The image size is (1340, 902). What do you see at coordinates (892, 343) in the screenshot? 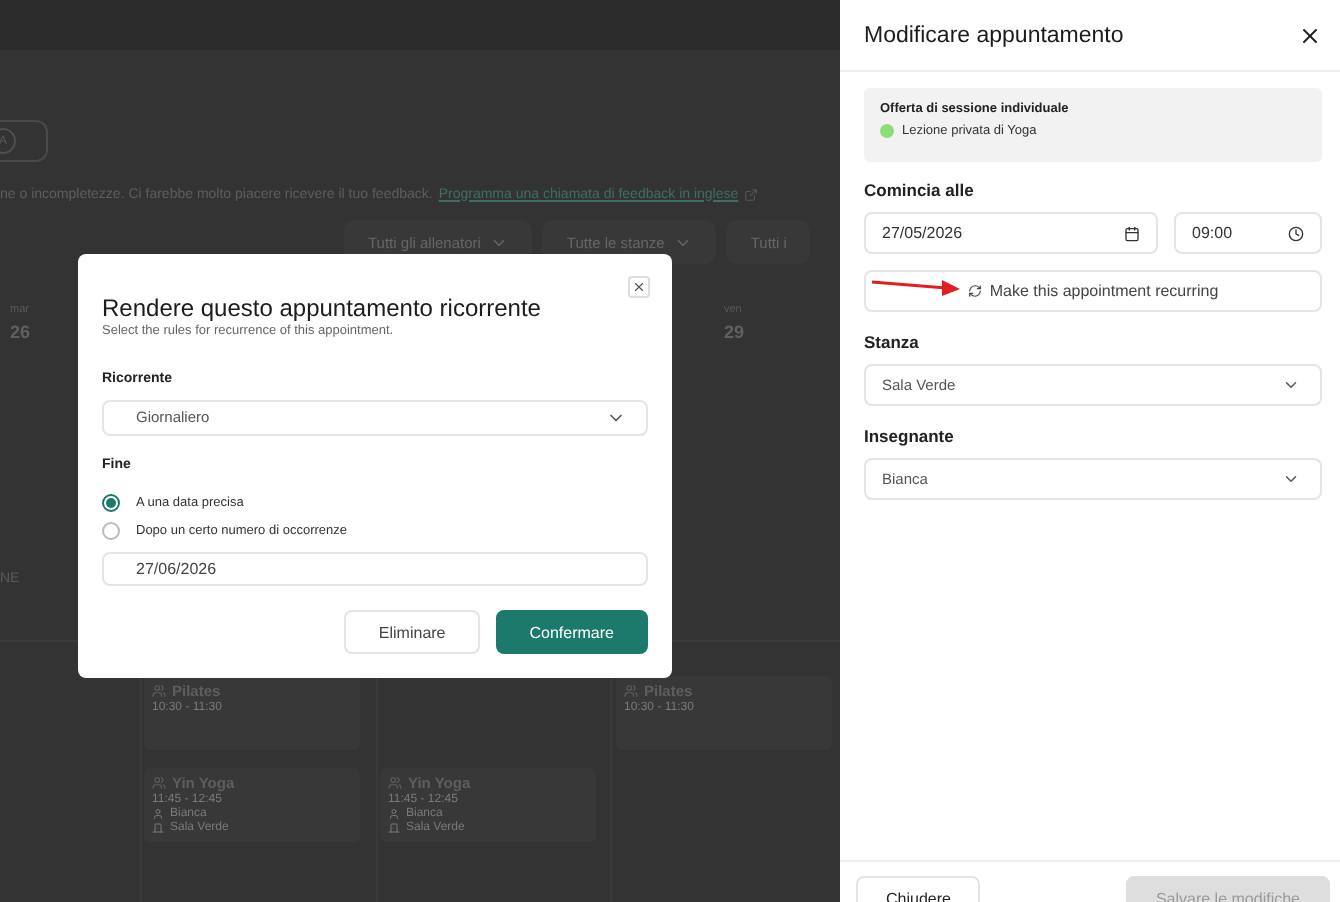
I see `room-label: Stanza` at bounding box center [892, 343].